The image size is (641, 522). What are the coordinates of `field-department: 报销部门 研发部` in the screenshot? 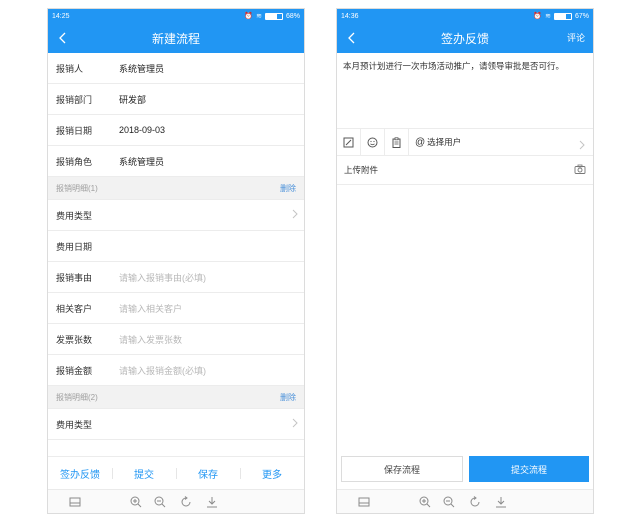 It's located at (176, 99).